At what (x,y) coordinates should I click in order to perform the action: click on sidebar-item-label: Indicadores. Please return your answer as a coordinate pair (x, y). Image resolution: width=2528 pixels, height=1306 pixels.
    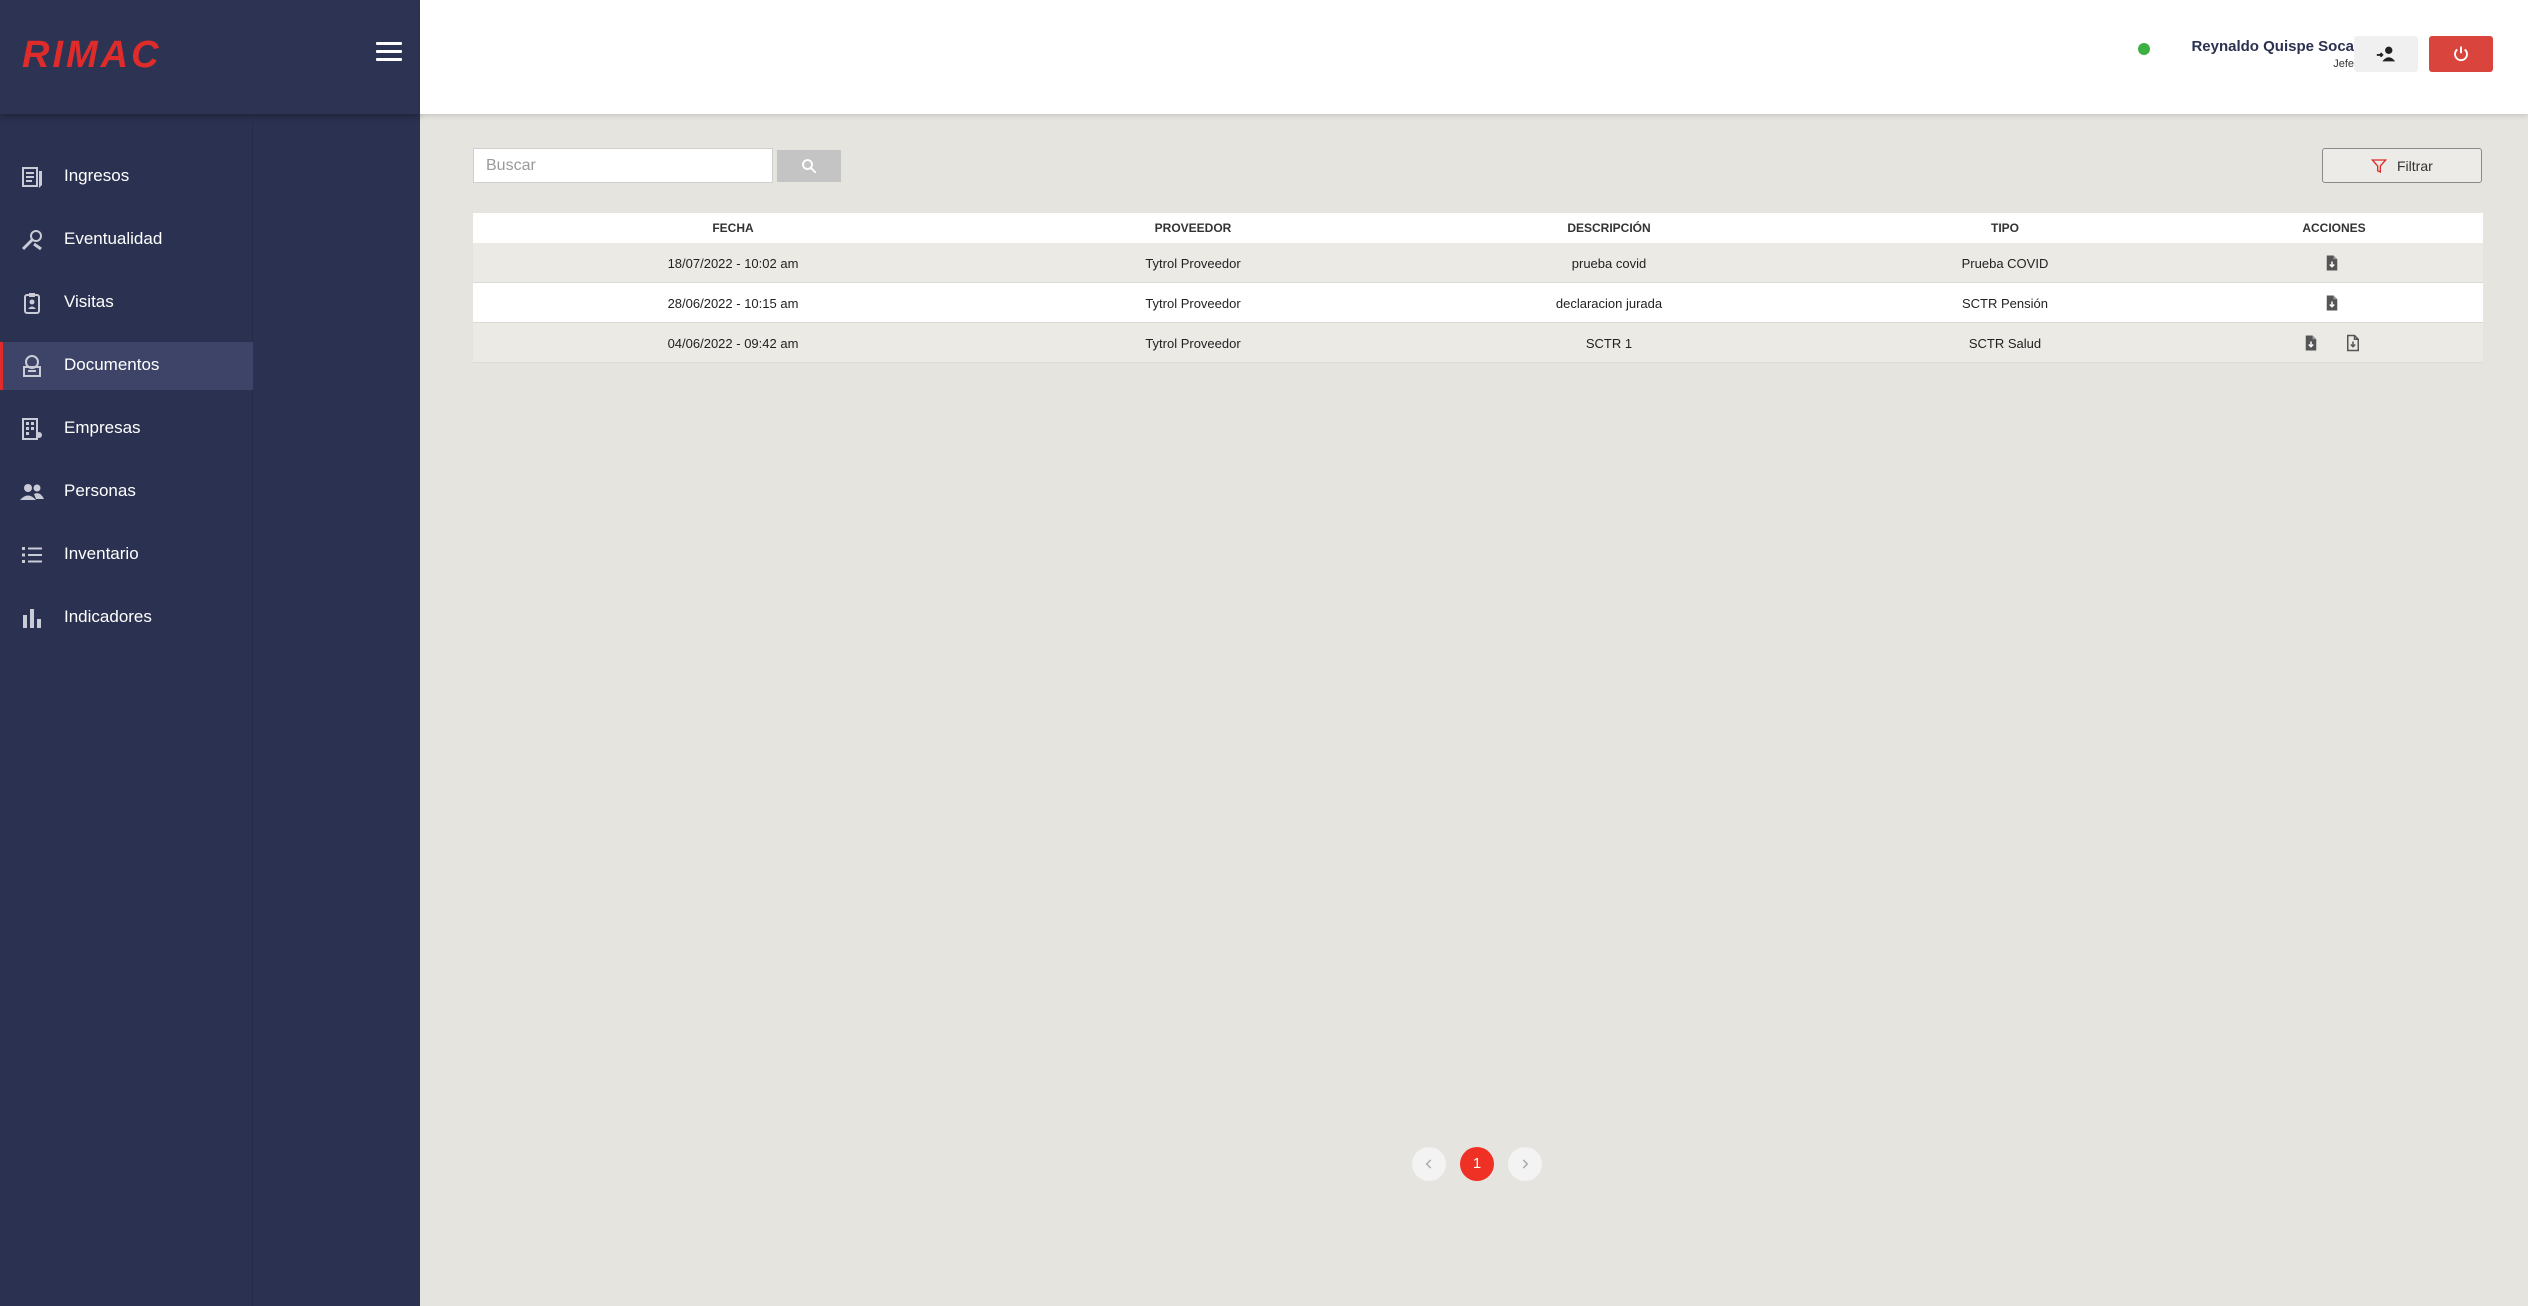
    Looking at the image, I should click on (108, 616).